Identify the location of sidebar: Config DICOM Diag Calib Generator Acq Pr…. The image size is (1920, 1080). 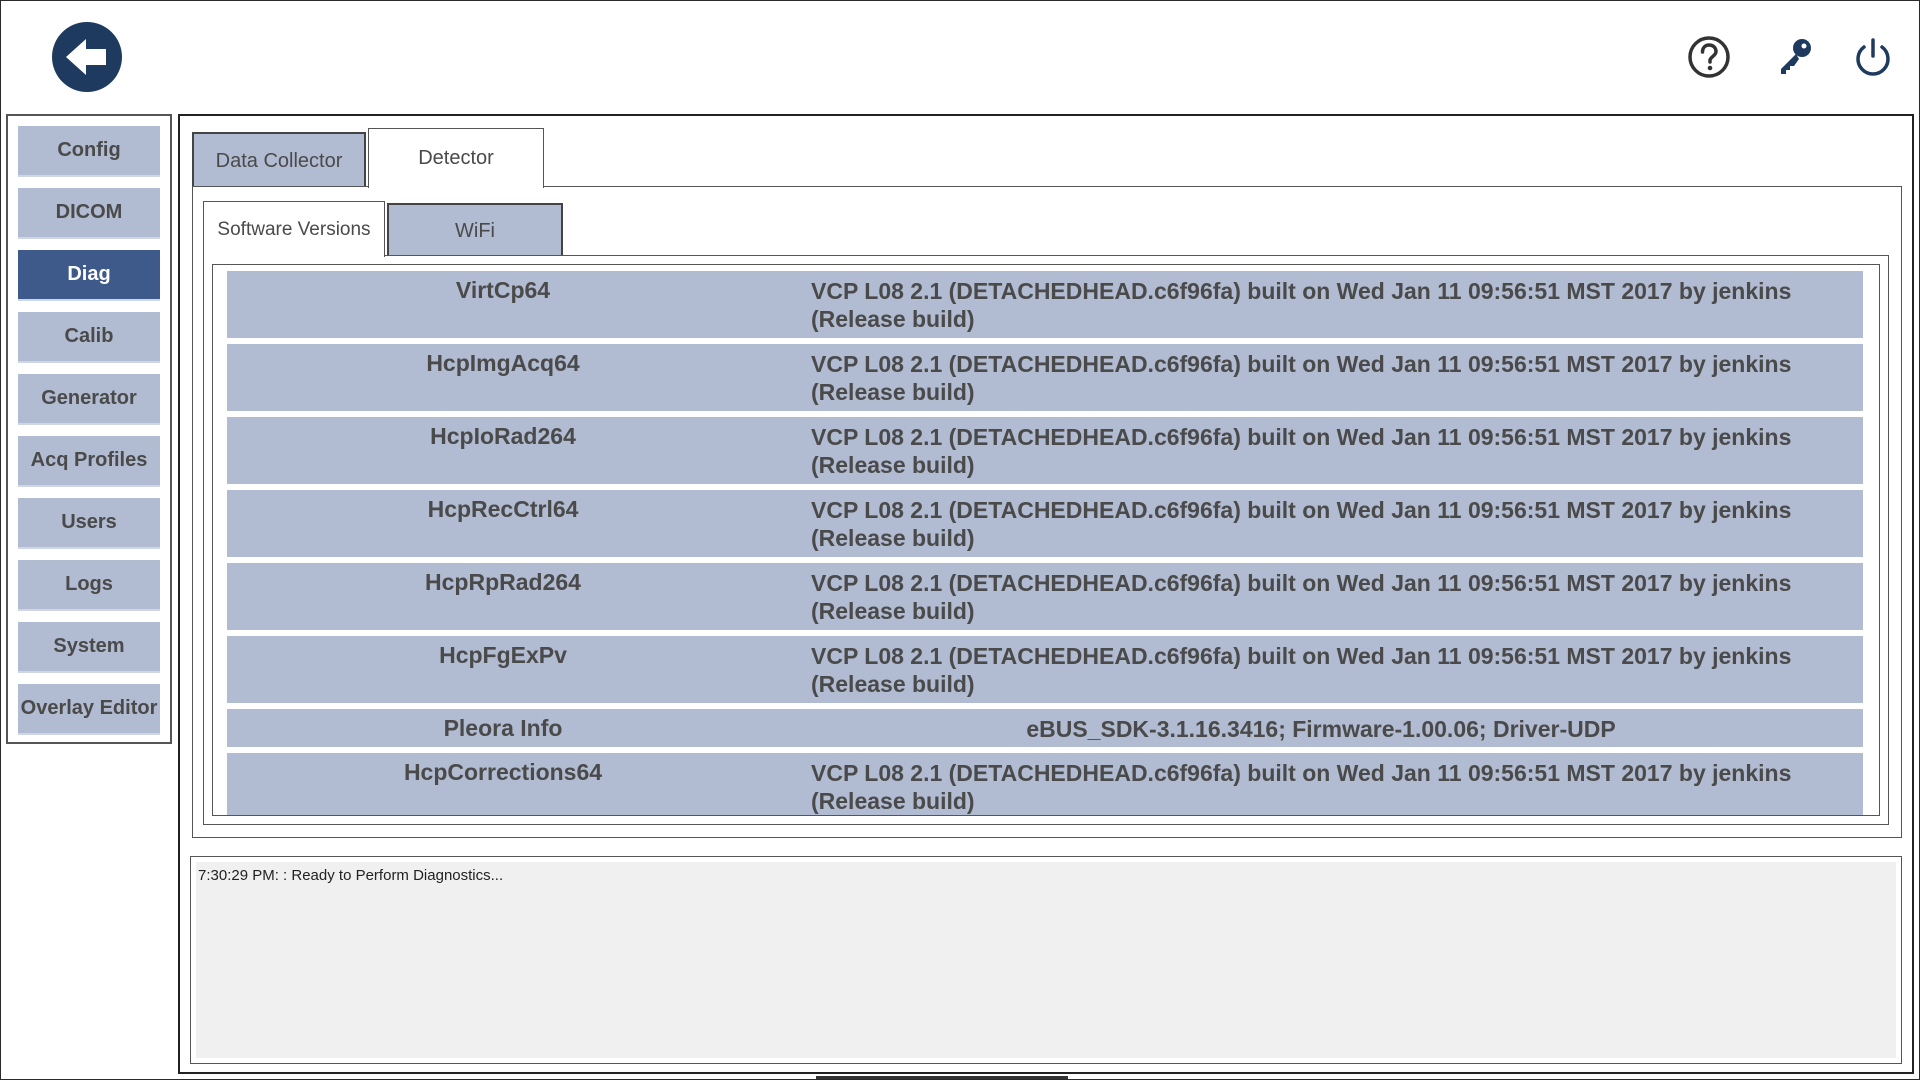
(89, 429).